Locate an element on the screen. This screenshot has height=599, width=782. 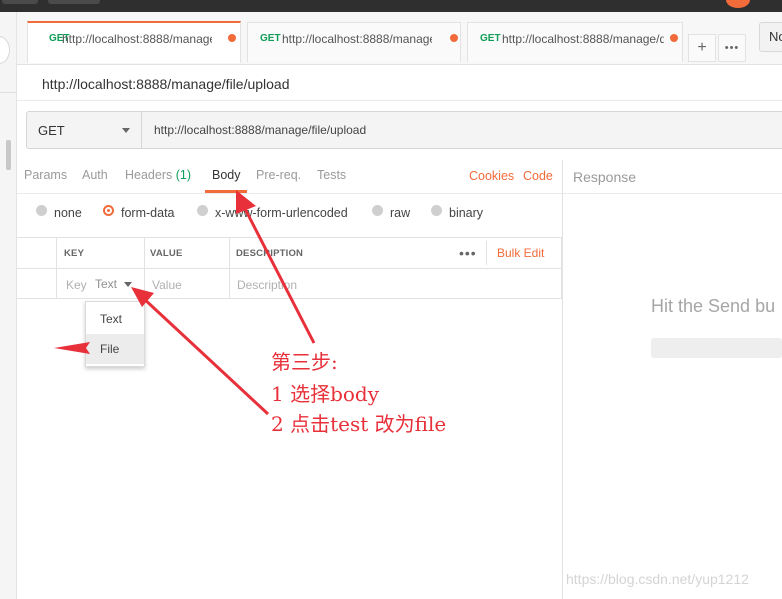
arrow-to-body-tab is located at coordinates (276, 267).